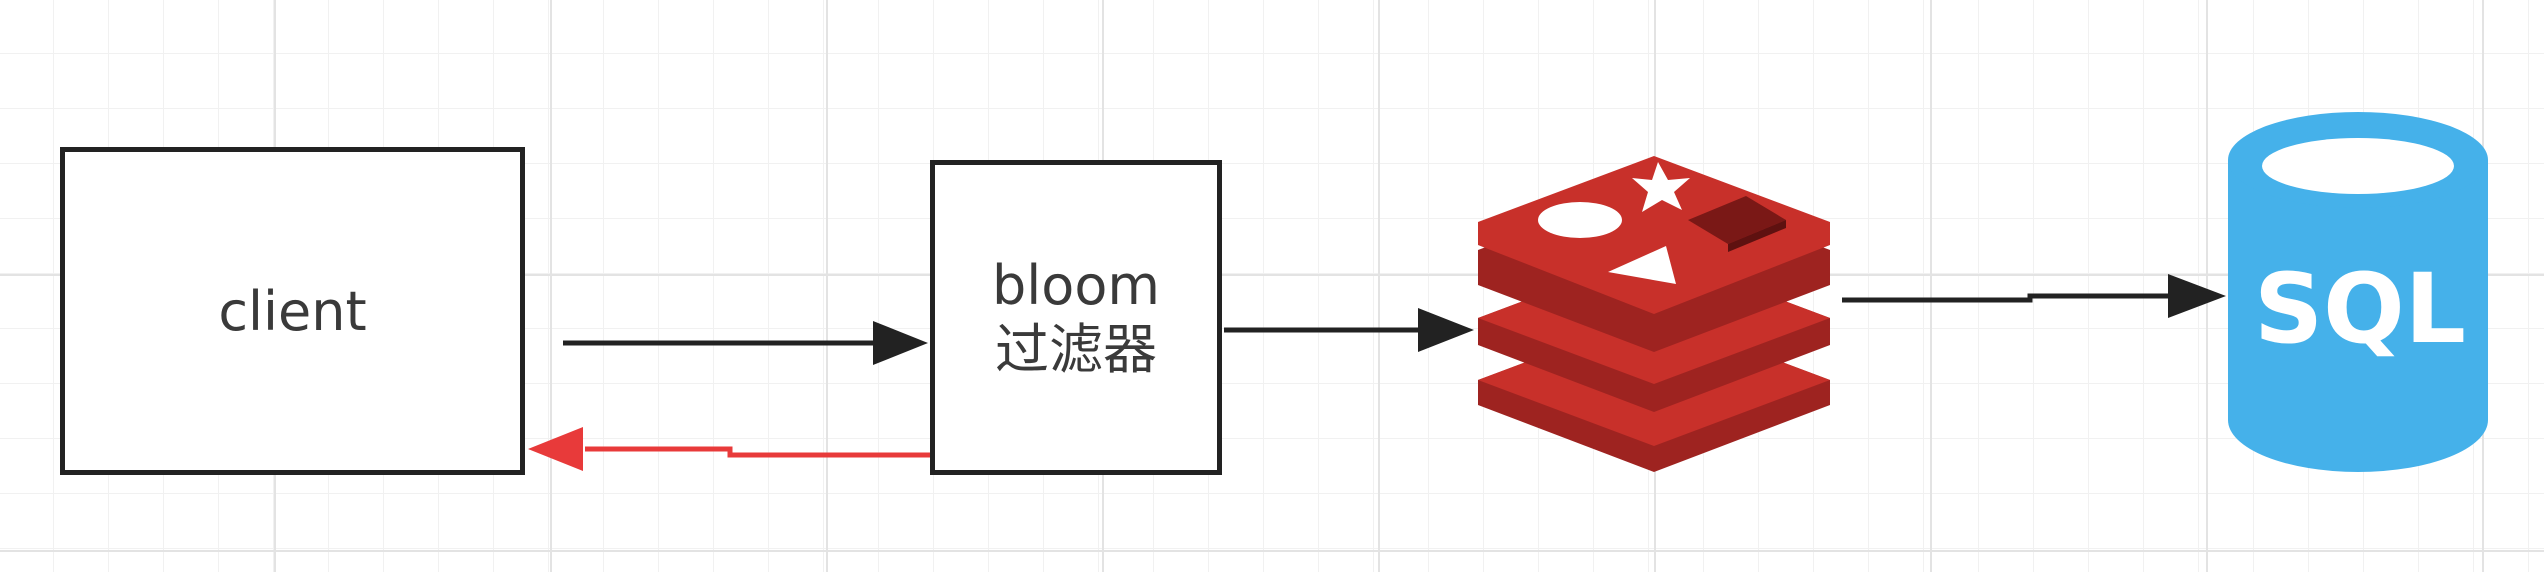  What do you see at coordinates (745, 343) in the screenshot?
I see `edge-client-to-bloom` at bounding box center [745, 343].